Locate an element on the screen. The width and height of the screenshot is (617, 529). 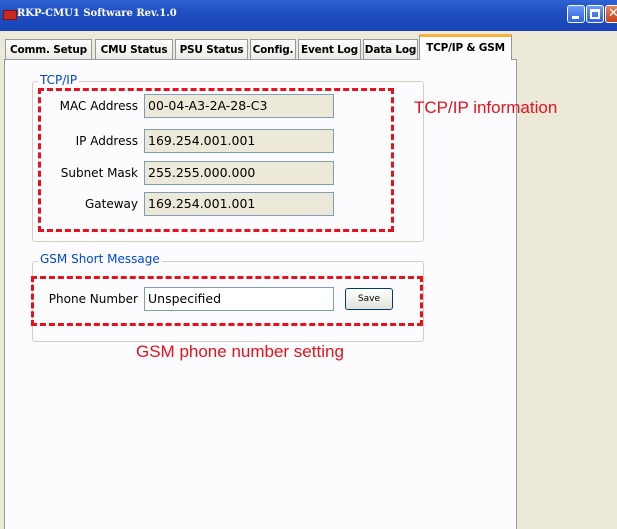
close-button: ✕ is located at coordinates (611, 14).